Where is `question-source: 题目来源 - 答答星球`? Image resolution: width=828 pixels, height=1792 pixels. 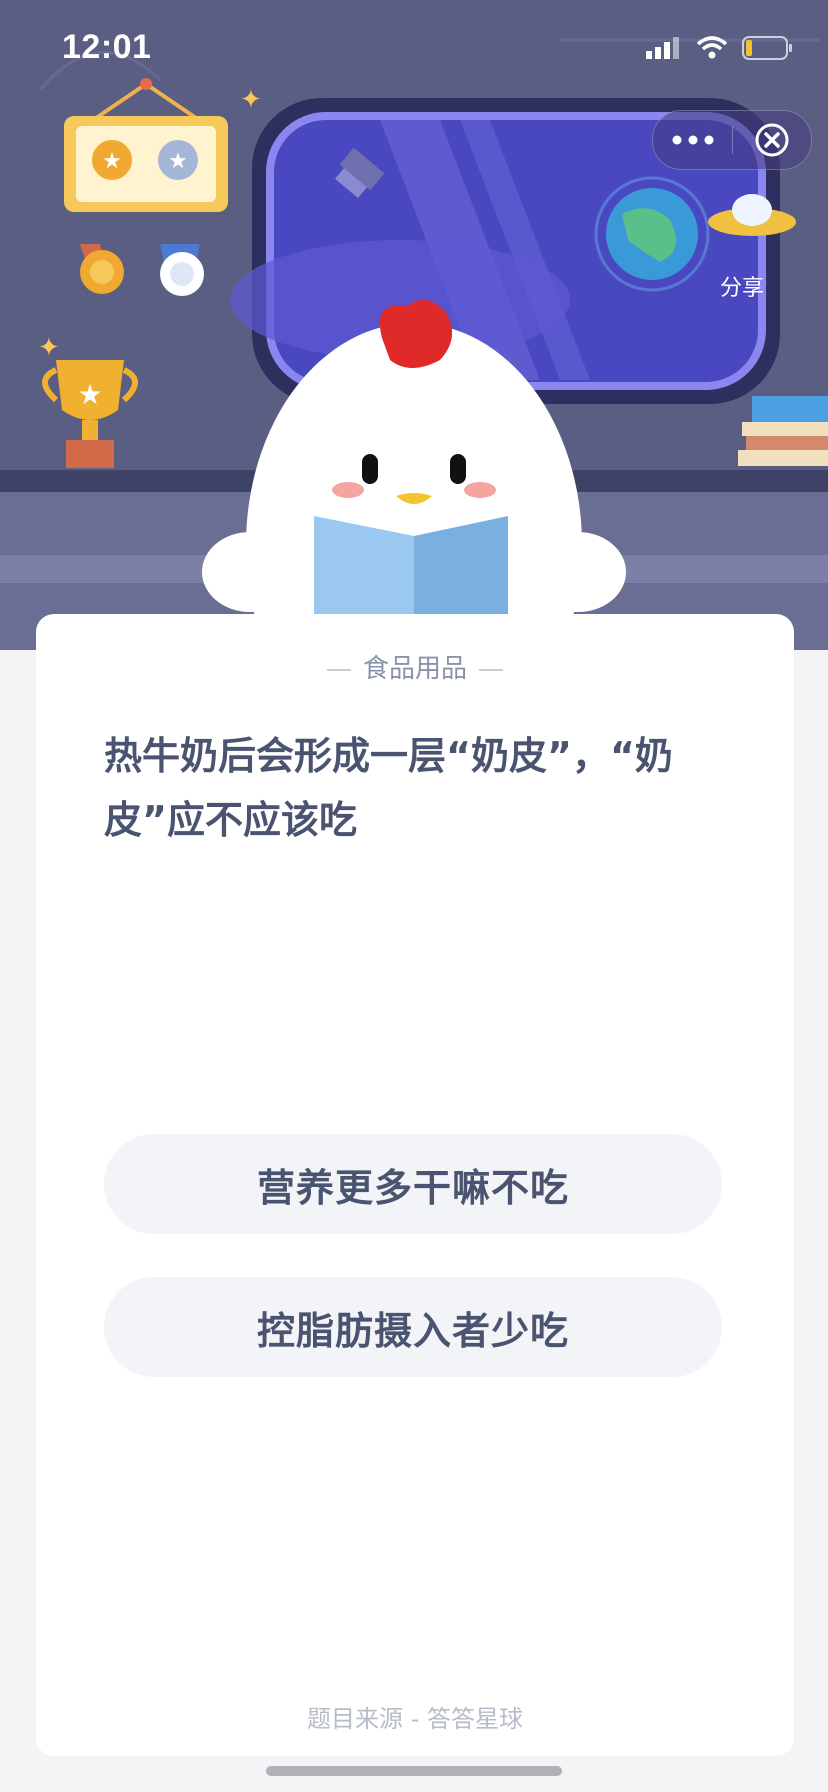
question-source: 题目来源 - 答答星球 is located at coordinates (415, 1719).